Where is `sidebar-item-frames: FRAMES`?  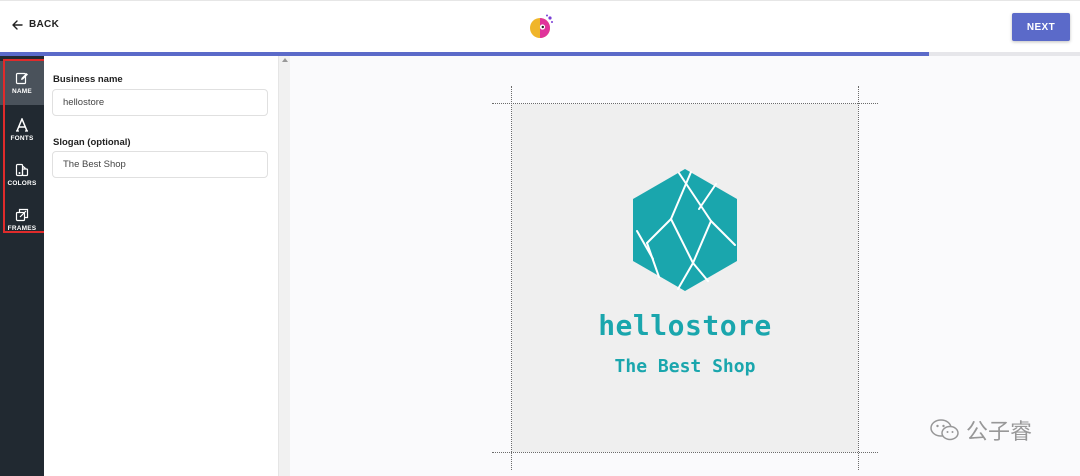
sidebar-item-frames: FRAMES is located at coordinates (22, 220).